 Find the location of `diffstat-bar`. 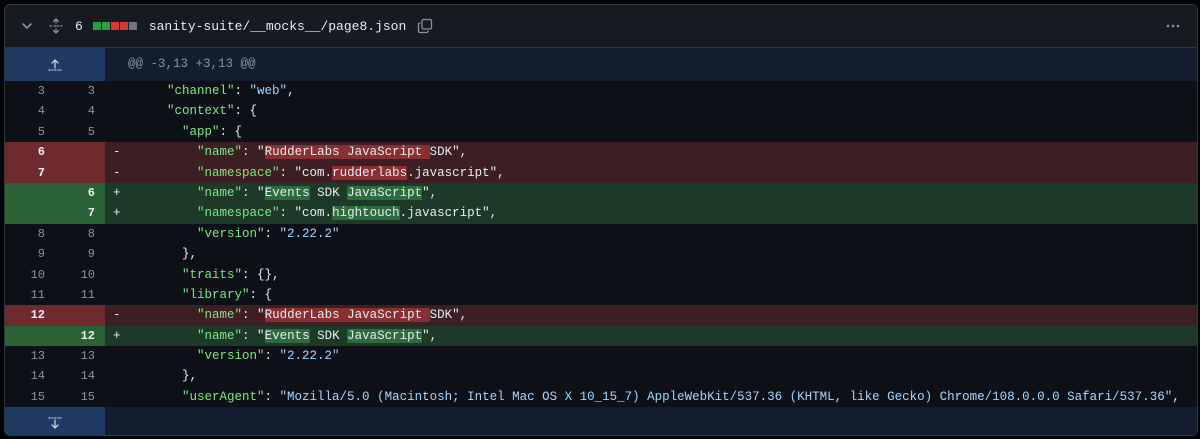

diffstat-bar is located at coordinates (114, 26).